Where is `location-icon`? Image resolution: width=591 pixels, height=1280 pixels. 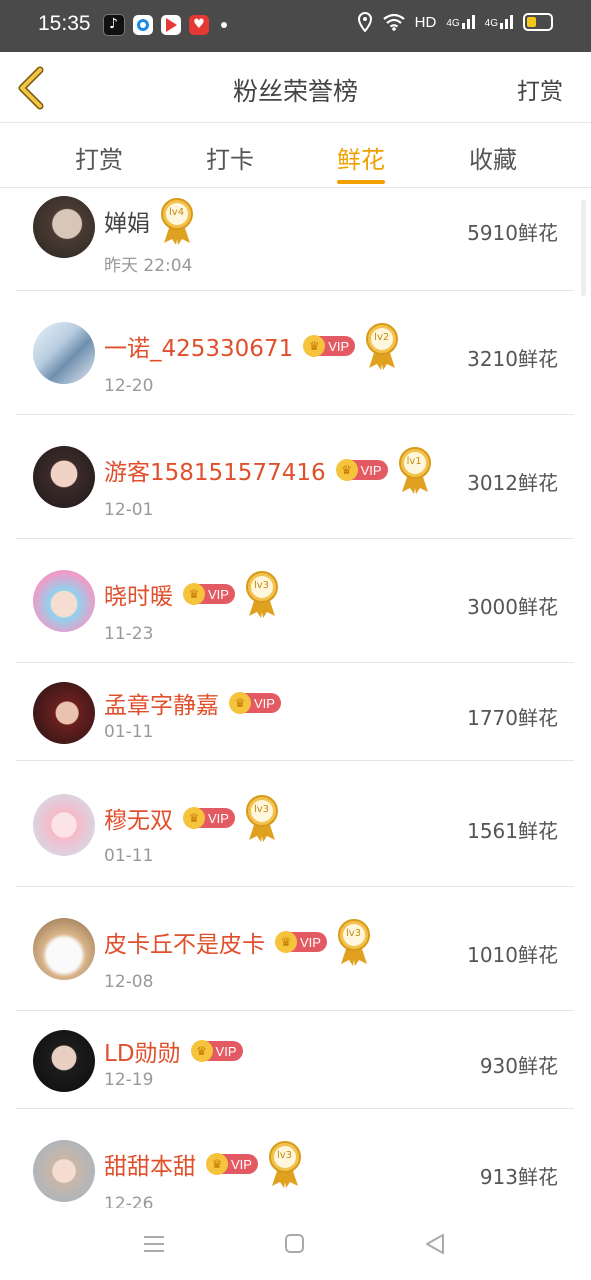
location-icon is located at coordinates (364, 22).